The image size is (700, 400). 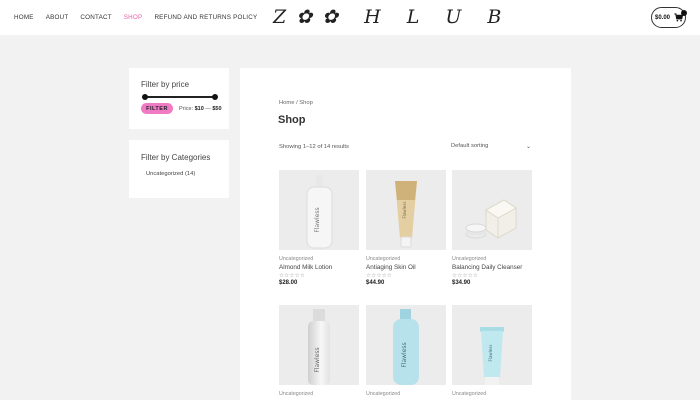 I want to click on product-name: Antiaging Skin Oil, so click(x=406, y=267).